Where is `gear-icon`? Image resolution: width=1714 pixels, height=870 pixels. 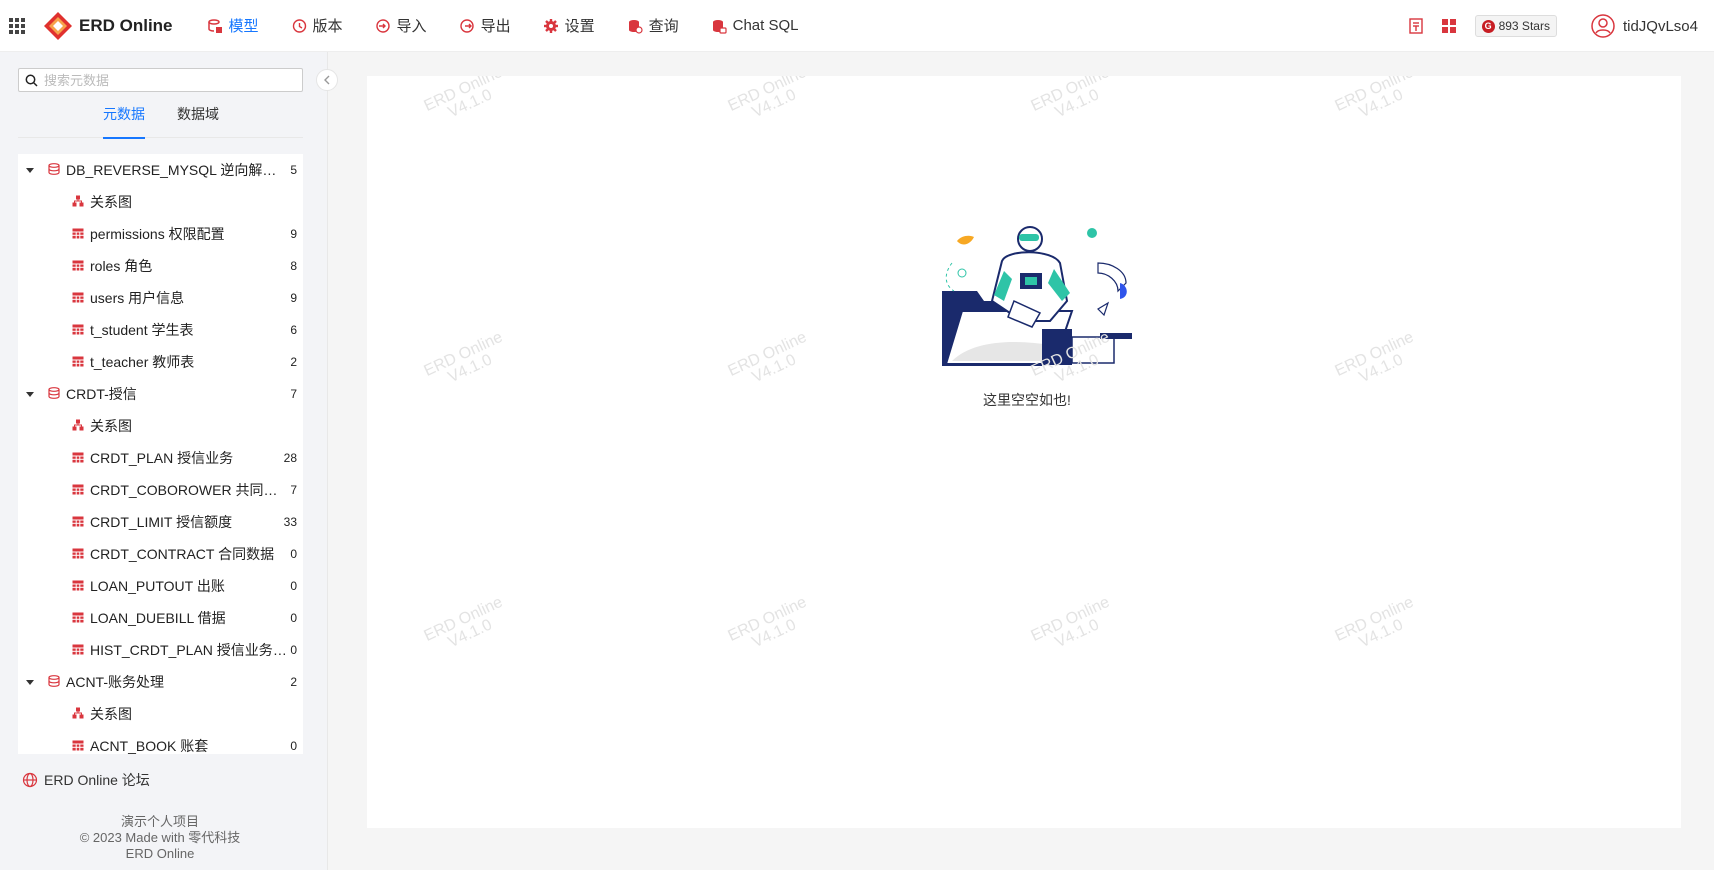
gear-icon is located at coordinates (550, 25).